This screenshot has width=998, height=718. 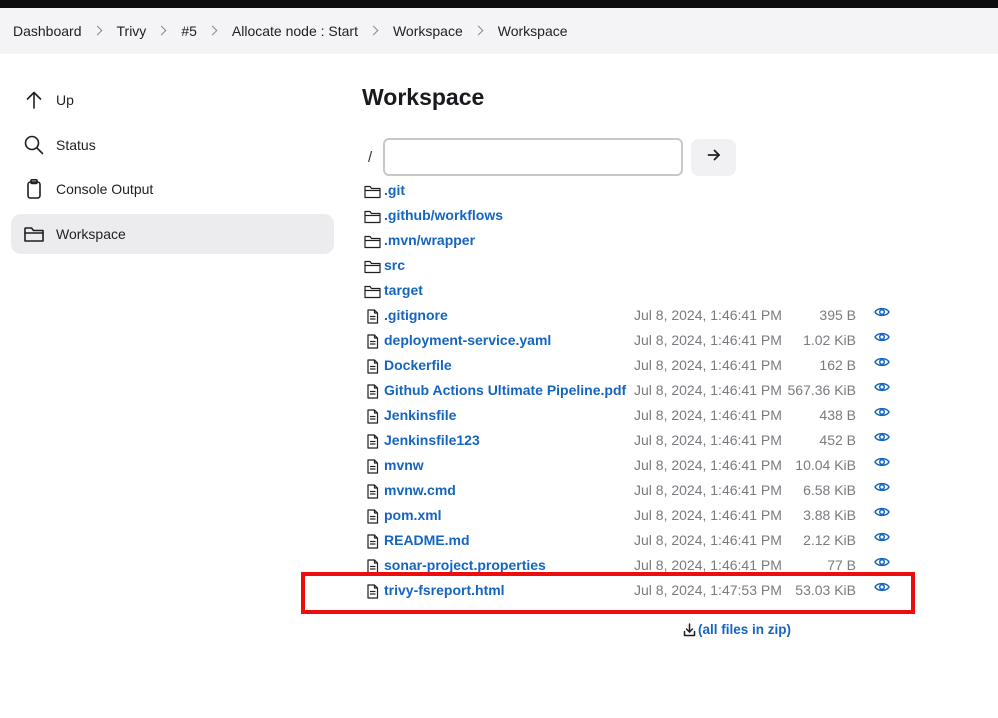 What do you see at coordinates (644, 215) in the screenshot?
I see `folder-row: .github/workflows` at bounding box center [644, 215].